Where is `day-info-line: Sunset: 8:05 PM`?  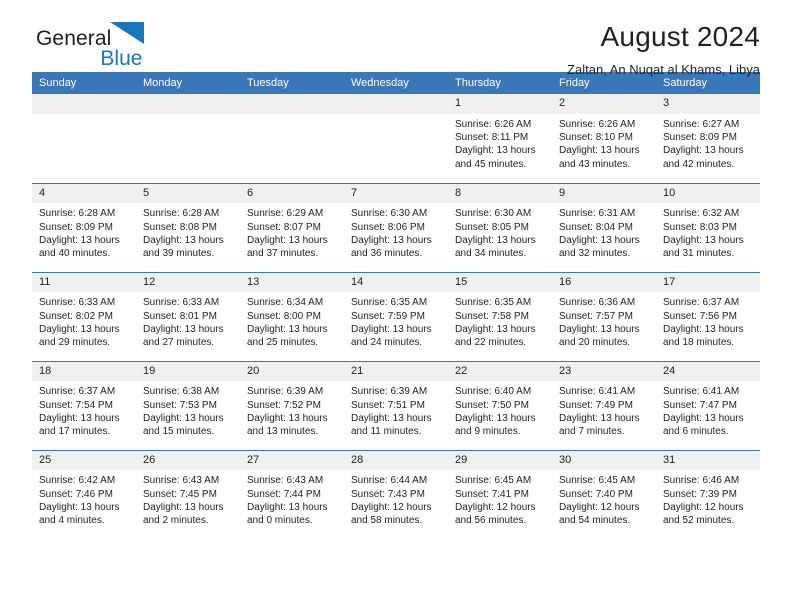 day-info-line: Sunset: 8:05 PM is located at coordinates (492, 227).